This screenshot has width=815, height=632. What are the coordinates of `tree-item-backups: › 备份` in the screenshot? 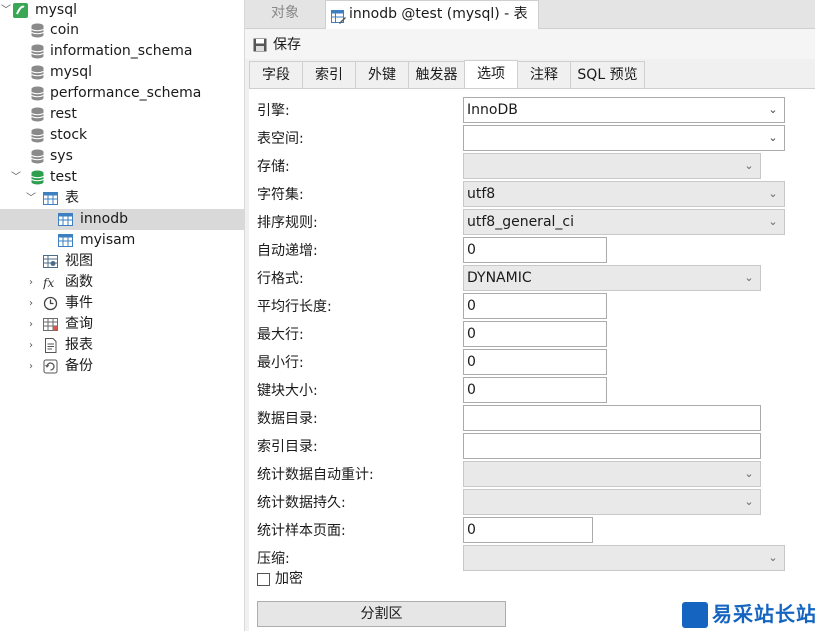 It's located at (122, 366).